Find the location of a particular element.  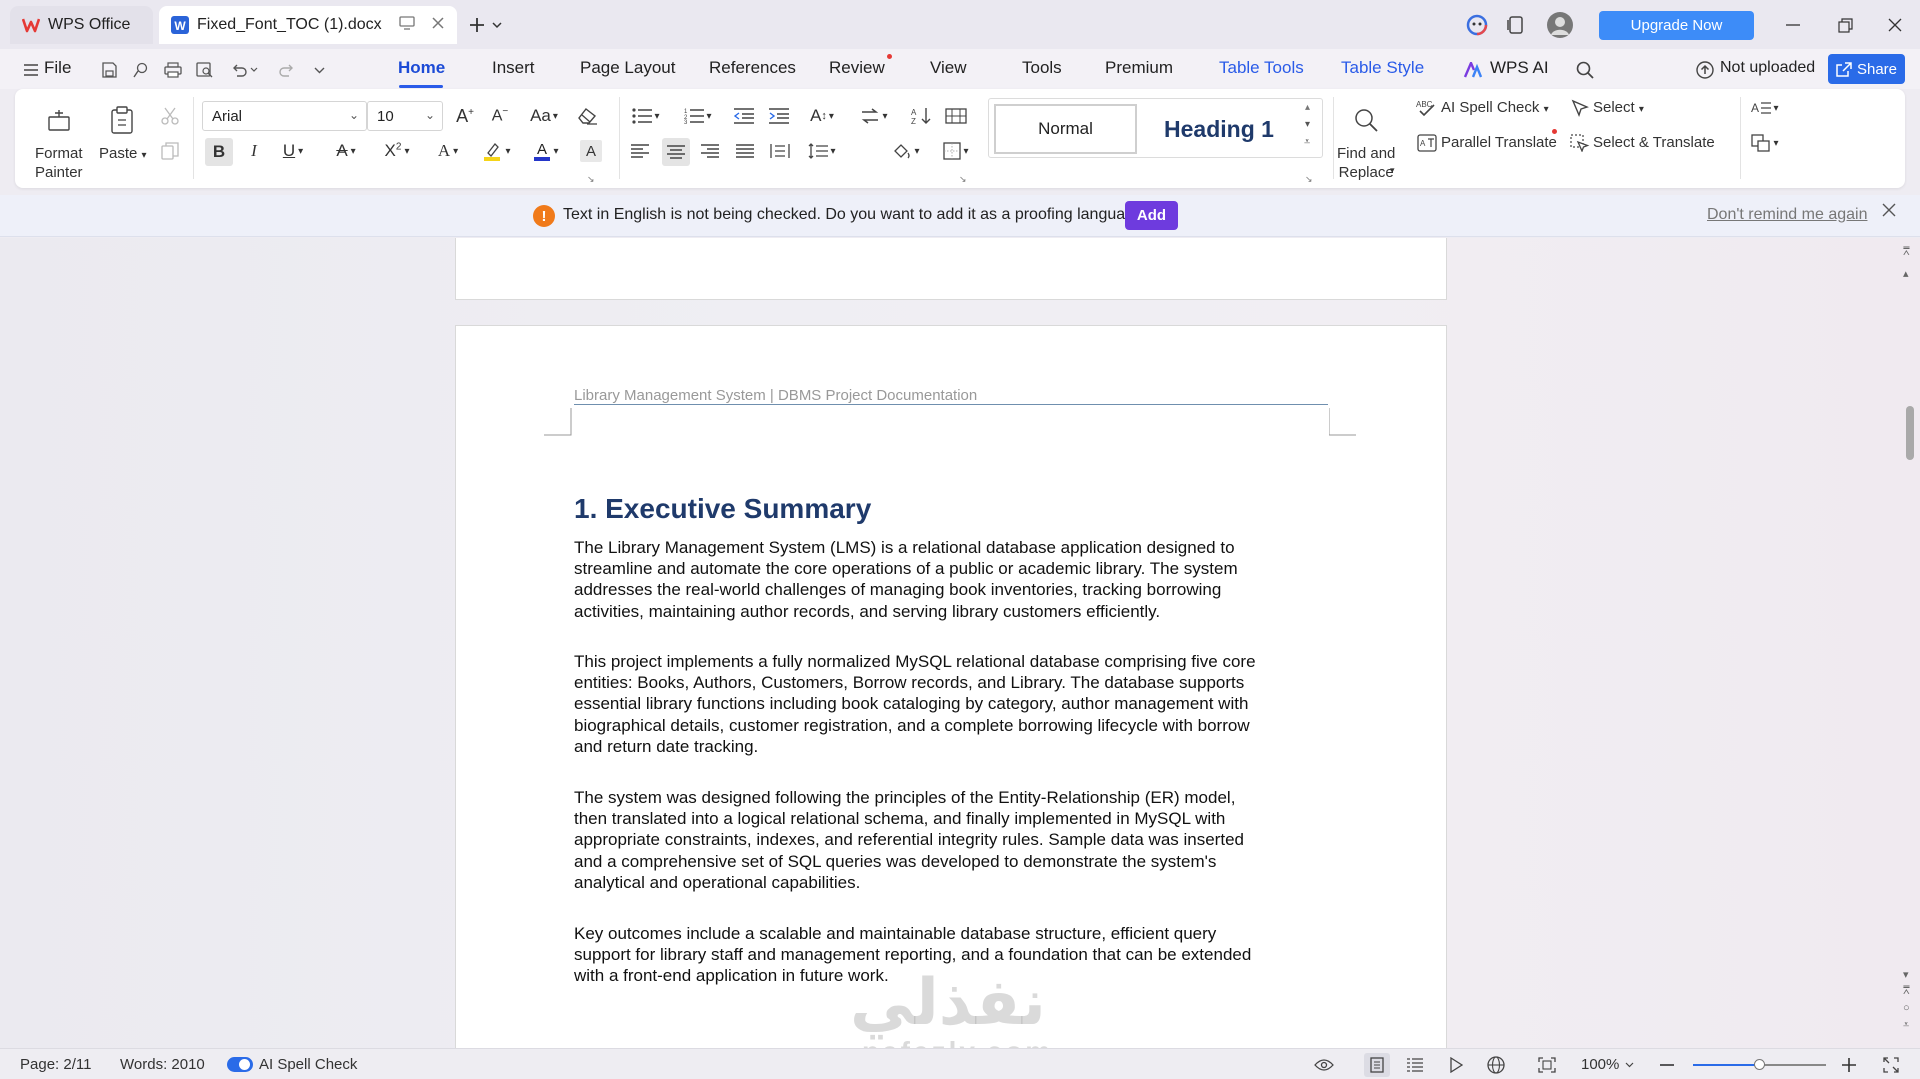

decrease-indent-icon is located at coordinates (744, 116).